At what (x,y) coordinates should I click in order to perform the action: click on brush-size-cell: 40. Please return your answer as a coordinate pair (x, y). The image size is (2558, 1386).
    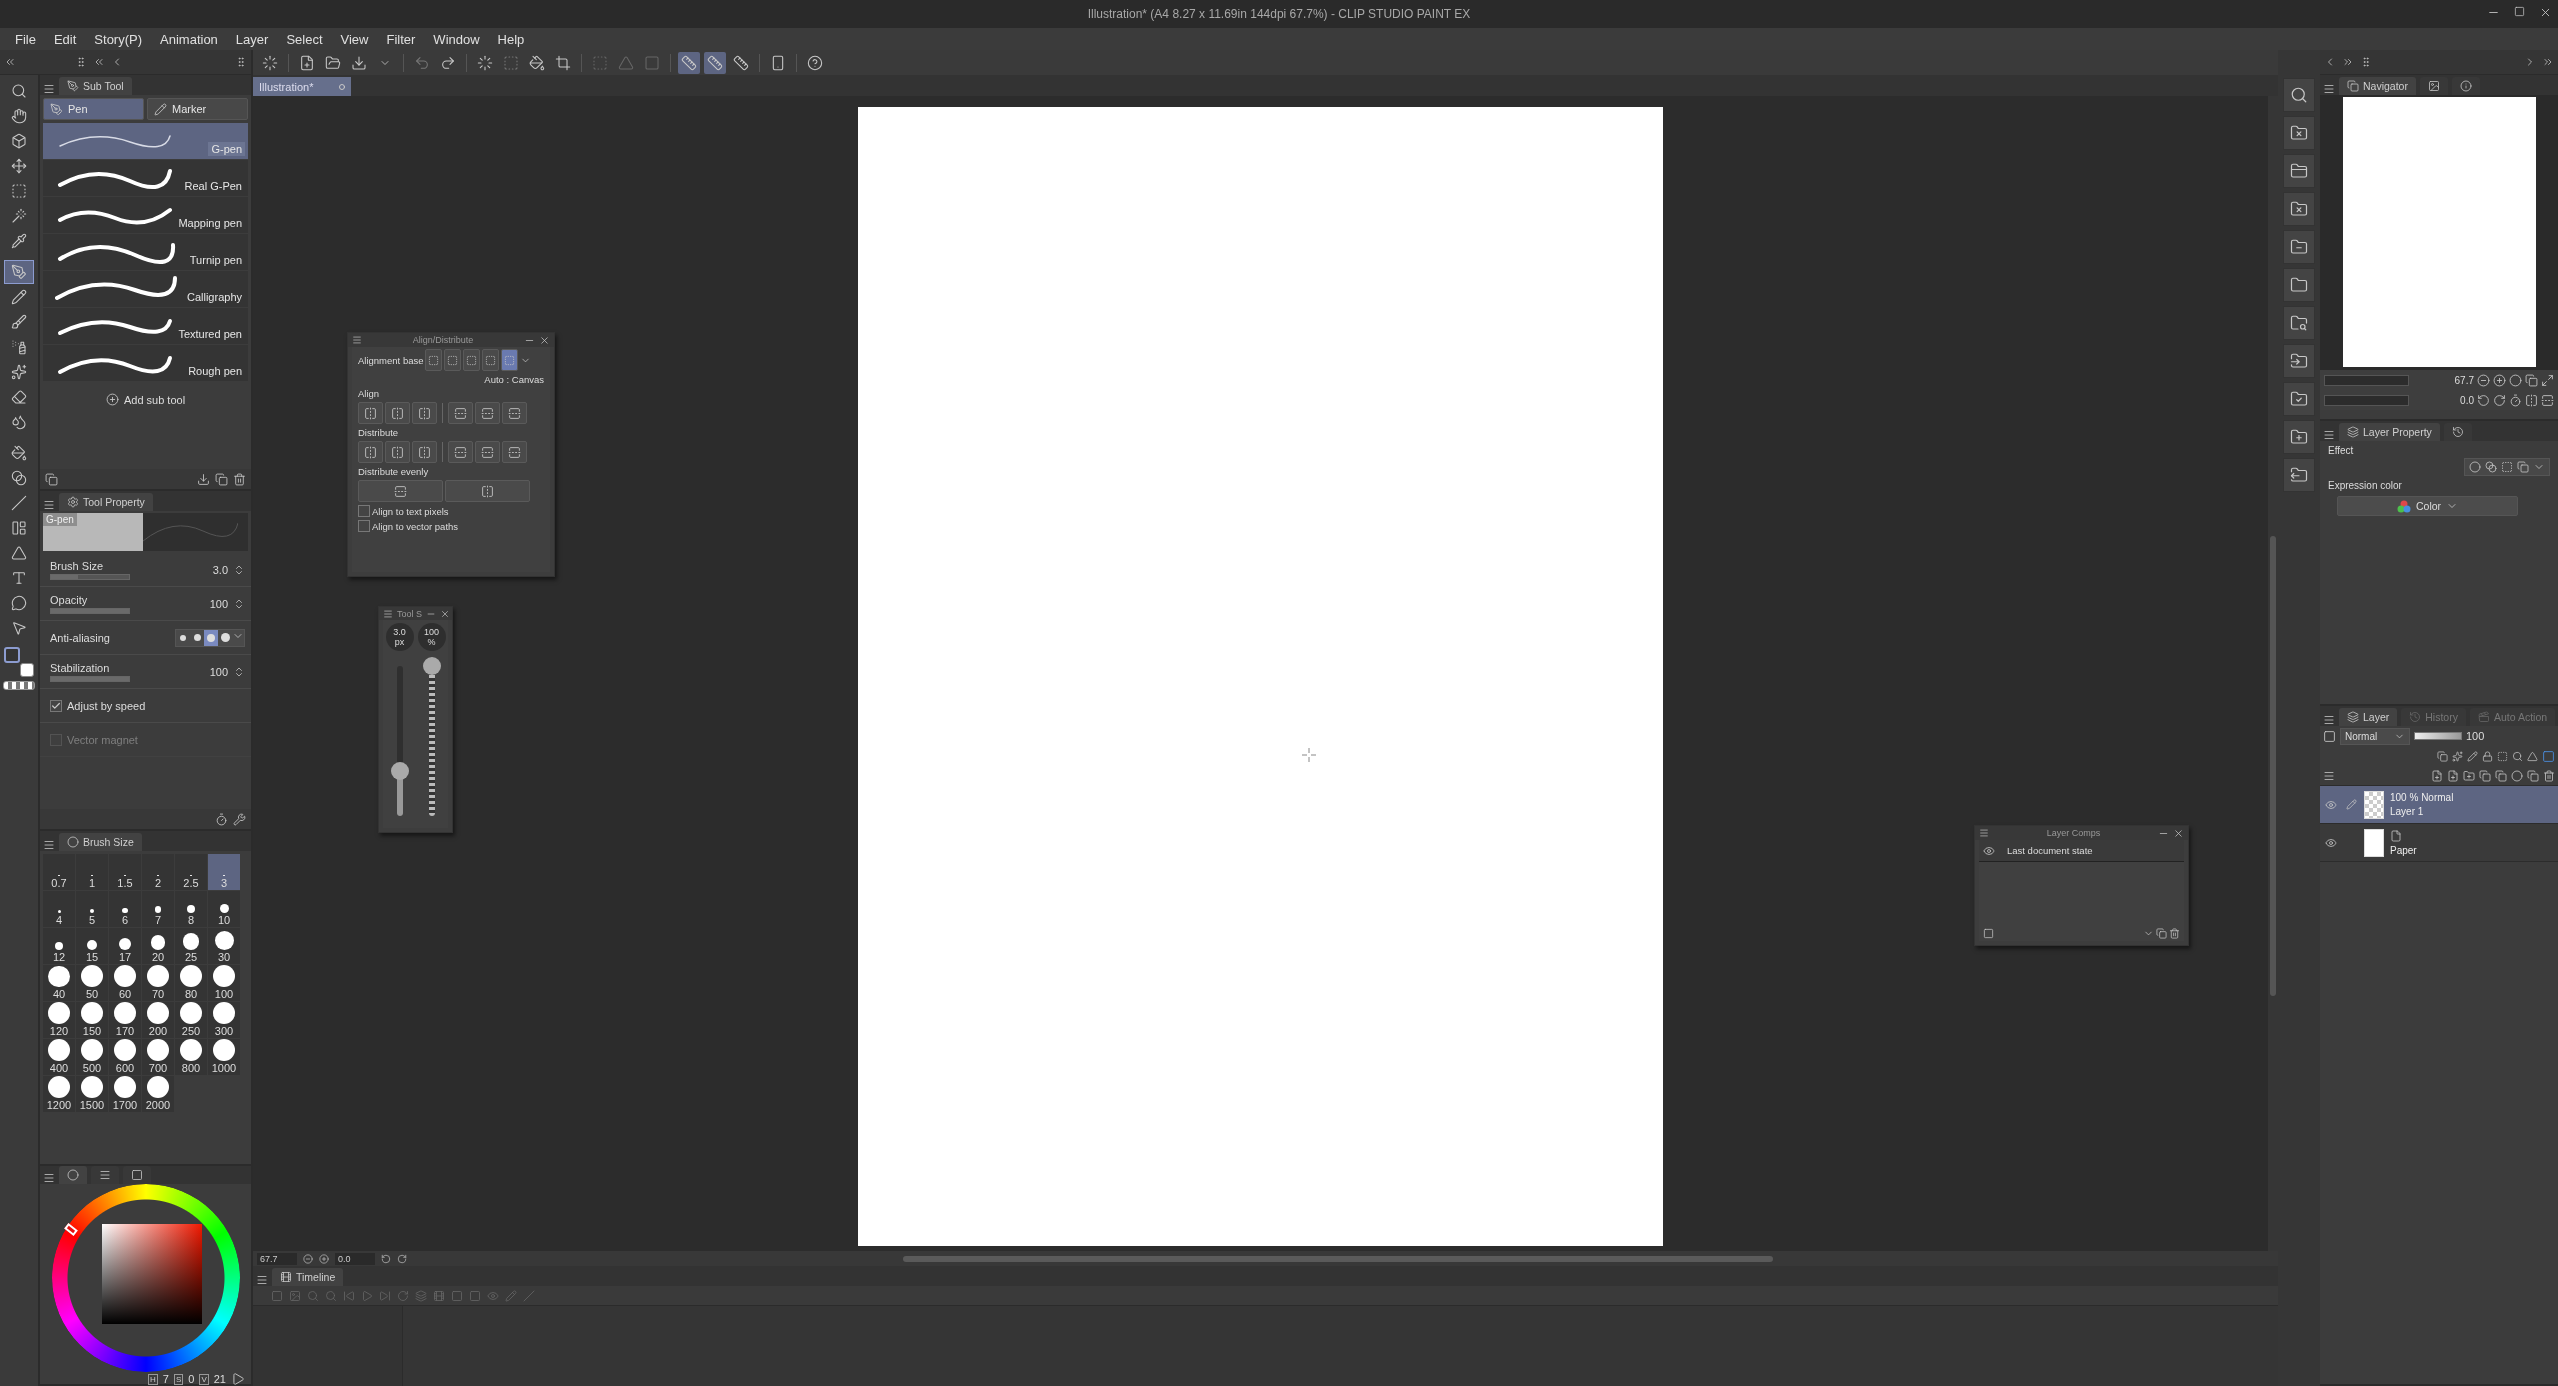
    Looking at the image, I should click on (59, 983).